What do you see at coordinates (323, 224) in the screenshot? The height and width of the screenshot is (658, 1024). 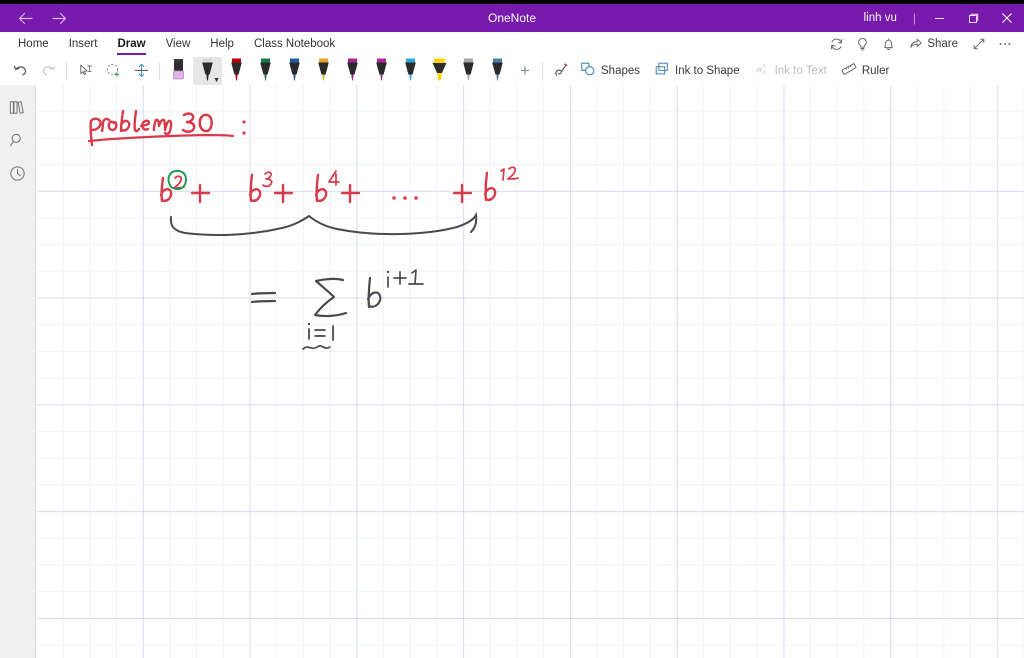 I see `ink-brace-underline` at bounding box center [323, 224].